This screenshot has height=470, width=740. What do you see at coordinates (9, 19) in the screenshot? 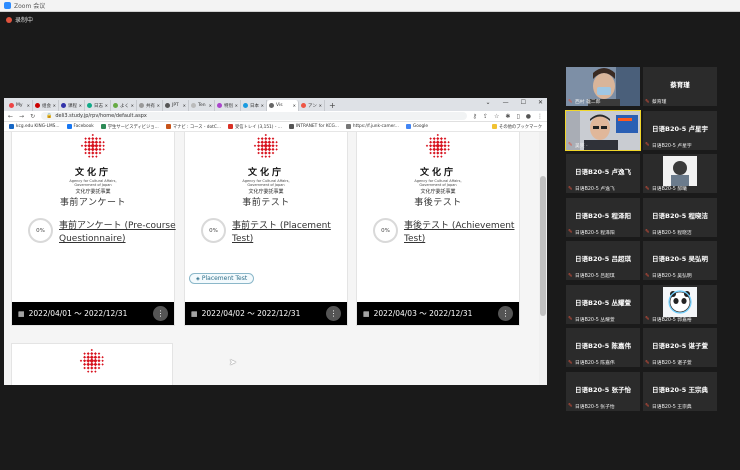
I see `record-icon` at bounding box center [9, 19].